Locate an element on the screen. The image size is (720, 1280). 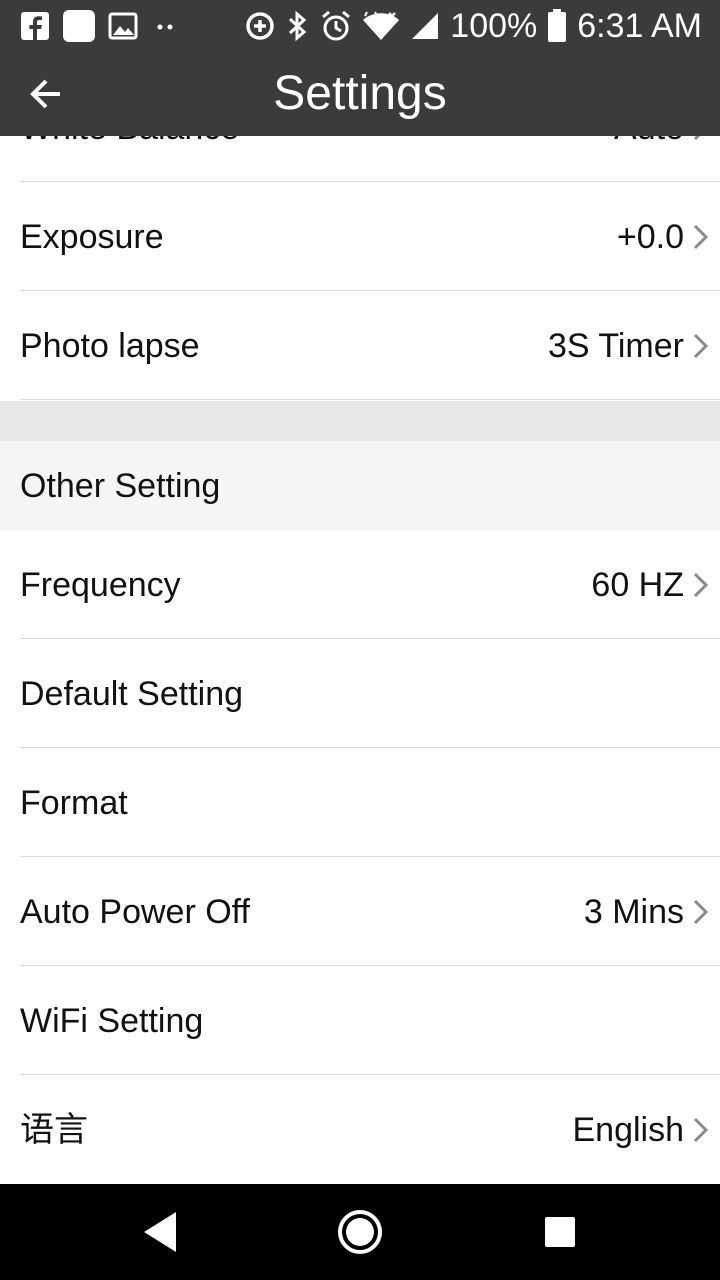
setting-row-language: 语言 English is located at coordinates (370, 1130).